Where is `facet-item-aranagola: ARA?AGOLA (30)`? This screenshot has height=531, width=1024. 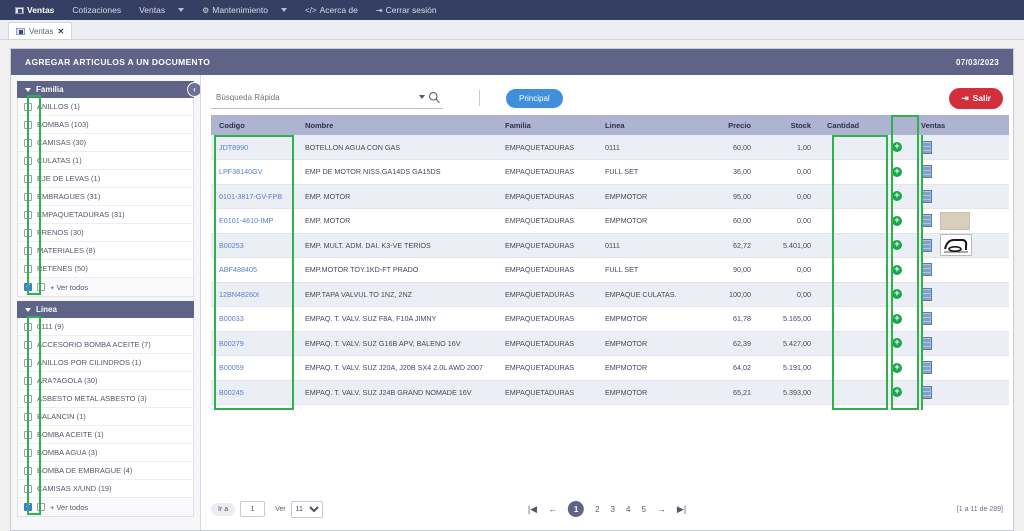 facet-item-aranagola: ARA?AGOLA (30) is located at coordinates (105, 381).